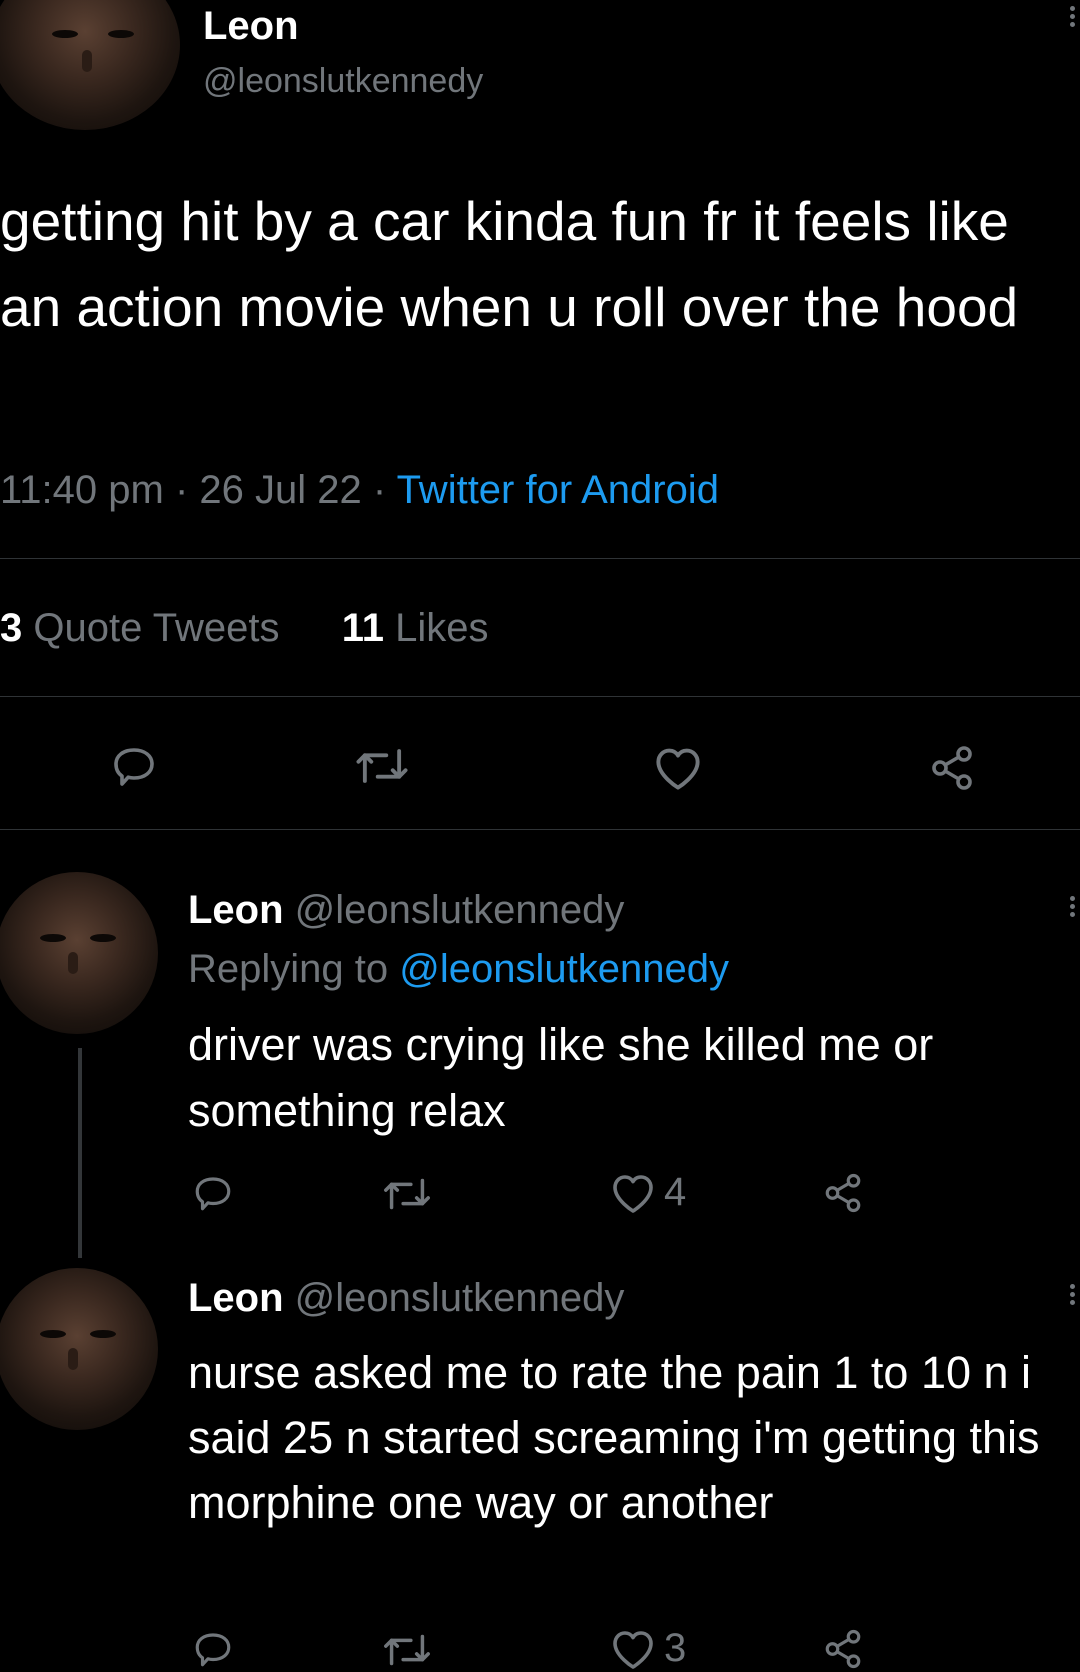 The height and width of the screenshot is (1672, 1080). What do you see at coordinates (442, 628) in the screenshot?
I see `like-label: Likes` at bounding box center [442, 628].